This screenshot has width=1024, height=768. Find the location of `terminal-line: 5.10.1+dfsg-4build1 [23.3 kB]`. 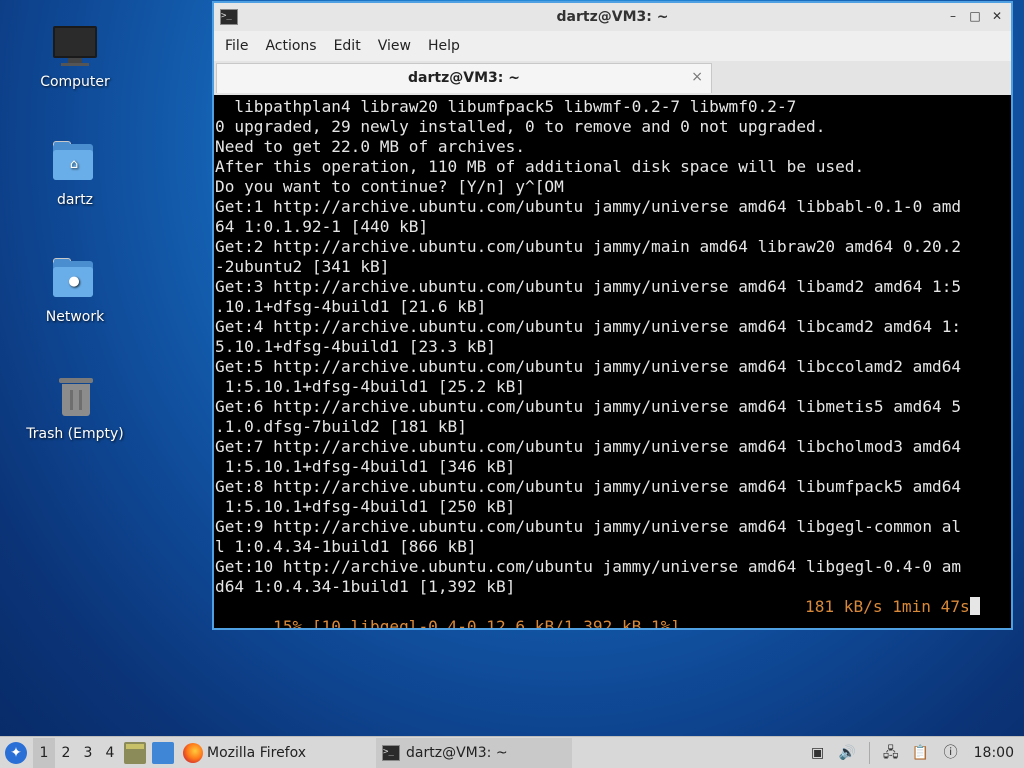

terminal-line: 5.10.1+dfsg-4build1 [23.3 kB] is located at coordinates (355, 346).